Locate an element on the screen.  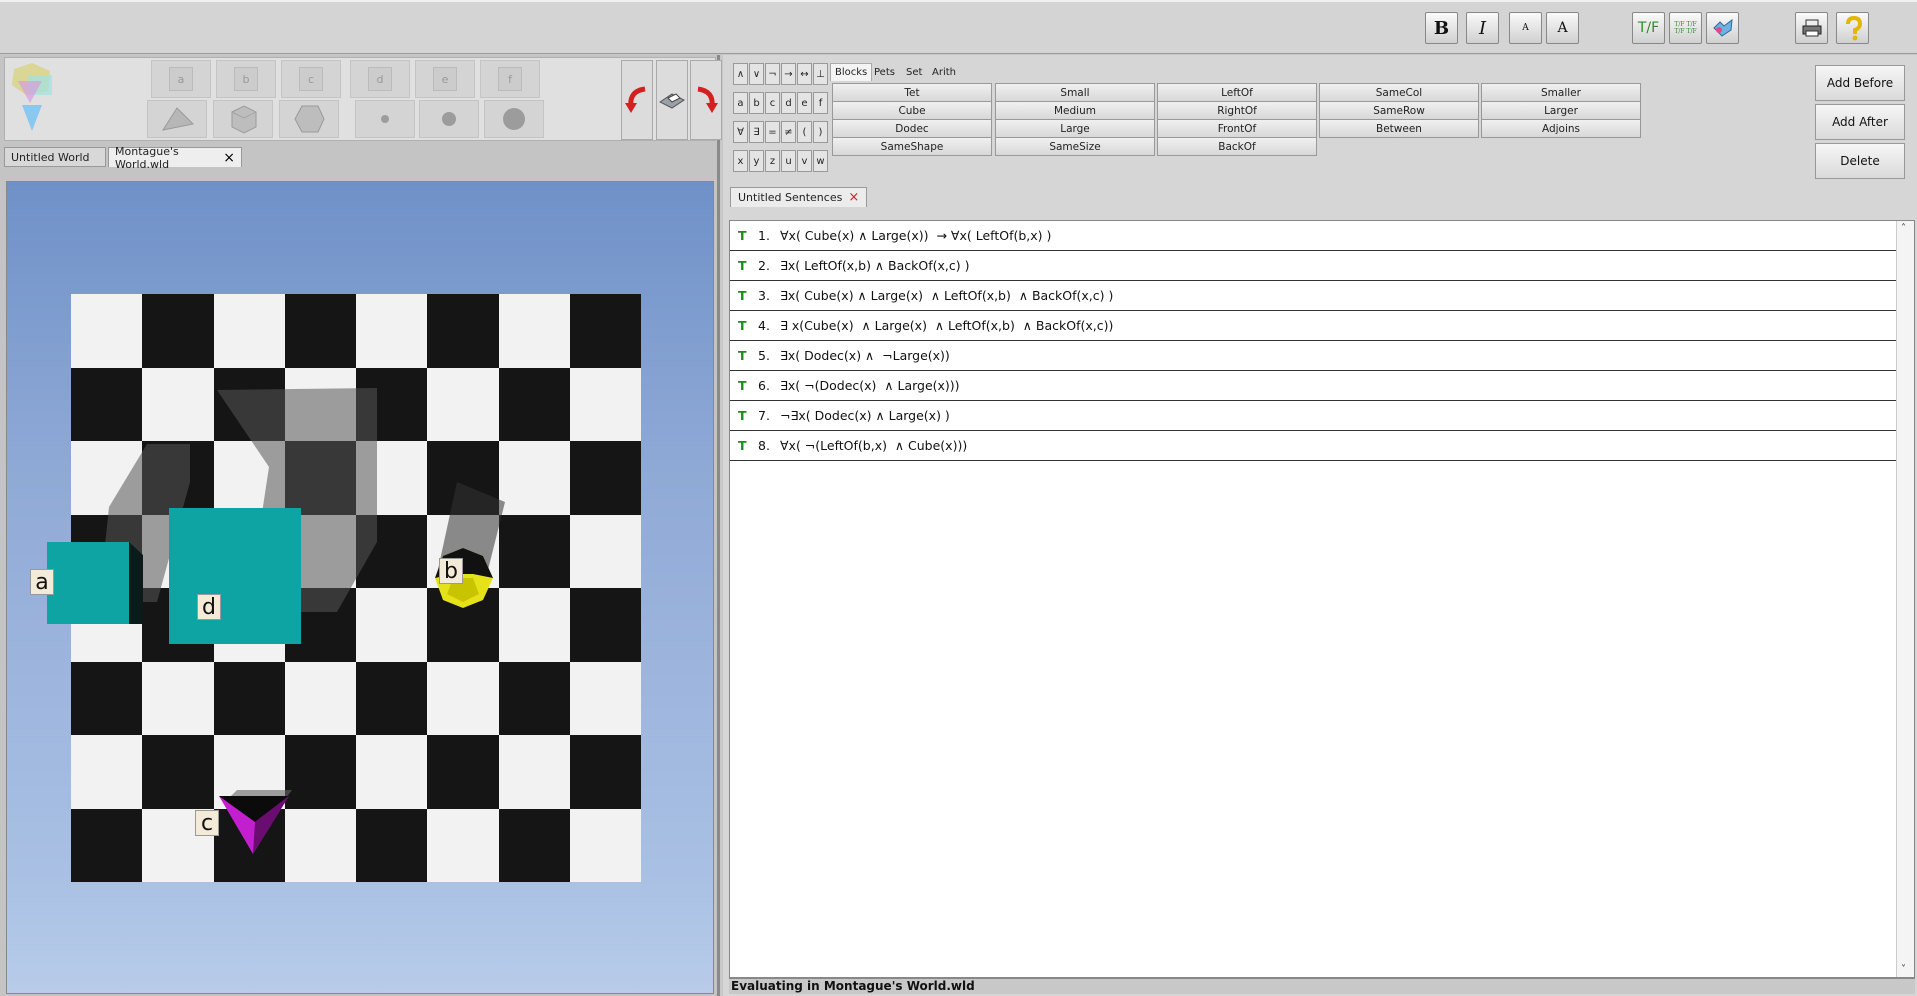
print-button is located at coordinates (1811, 28).